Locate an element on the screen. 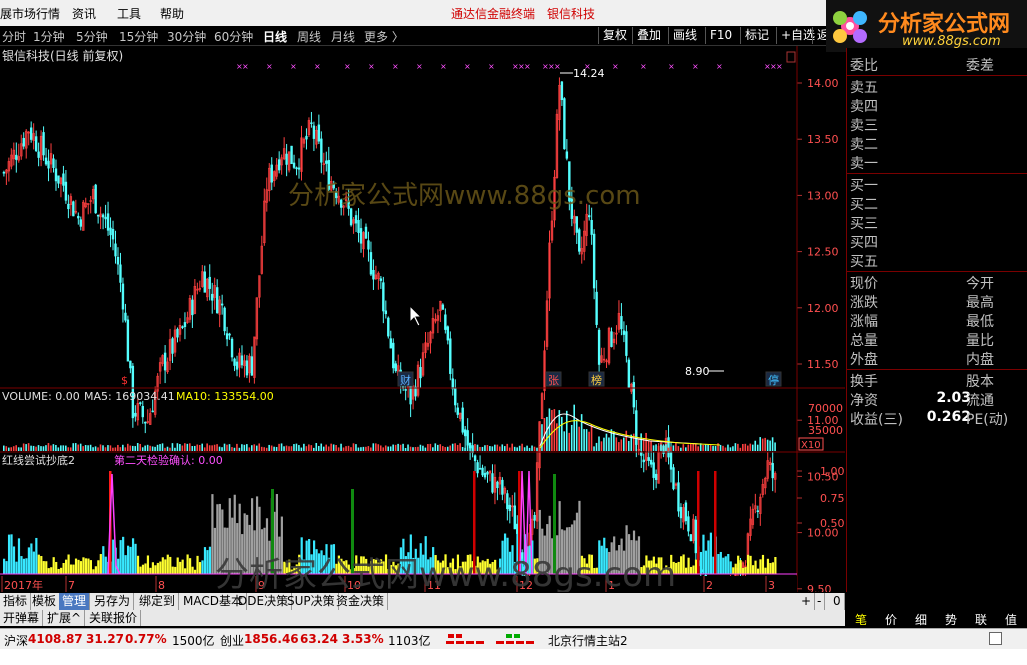 The image size is (1027, 665). period-3: 15分钟 is located at coordinates (138, 36).